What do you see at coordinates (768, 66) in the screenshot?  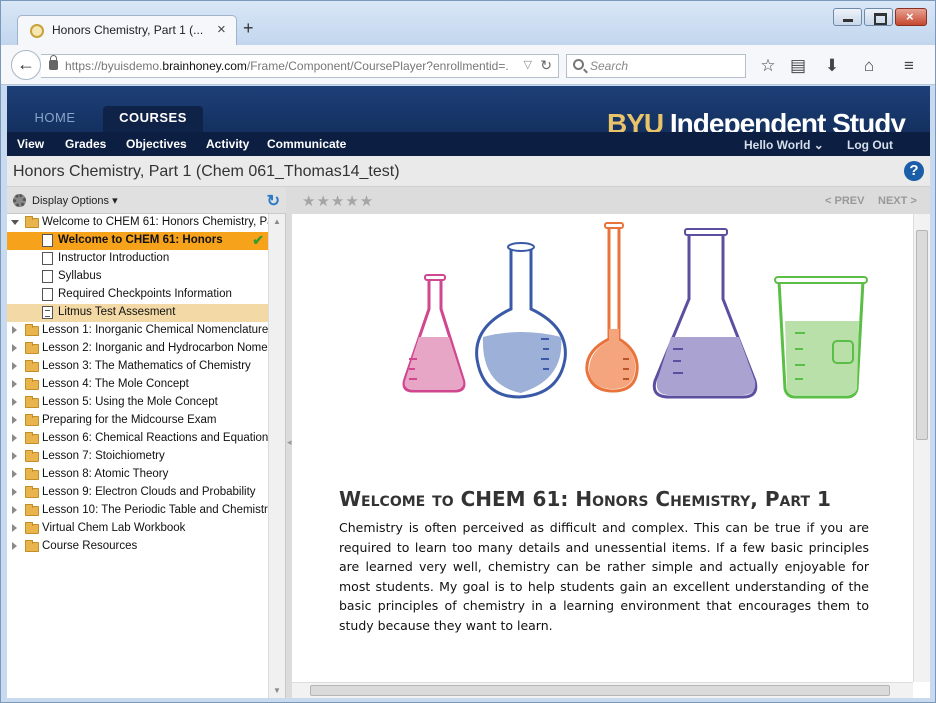 I see `bookmark-star-icon: ☆` at bounding box center [768, 66].